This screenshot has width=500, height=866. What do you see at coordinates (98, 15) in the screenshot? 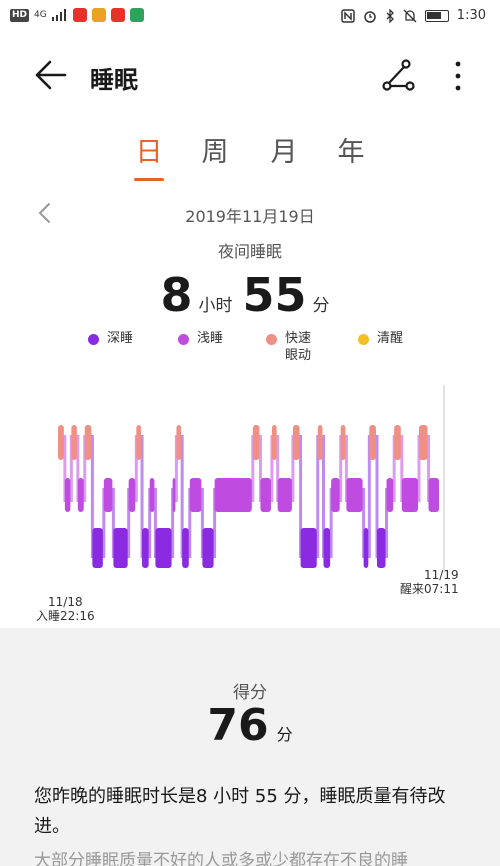
I see `video-app-icon` at bounding box center [98, 15].